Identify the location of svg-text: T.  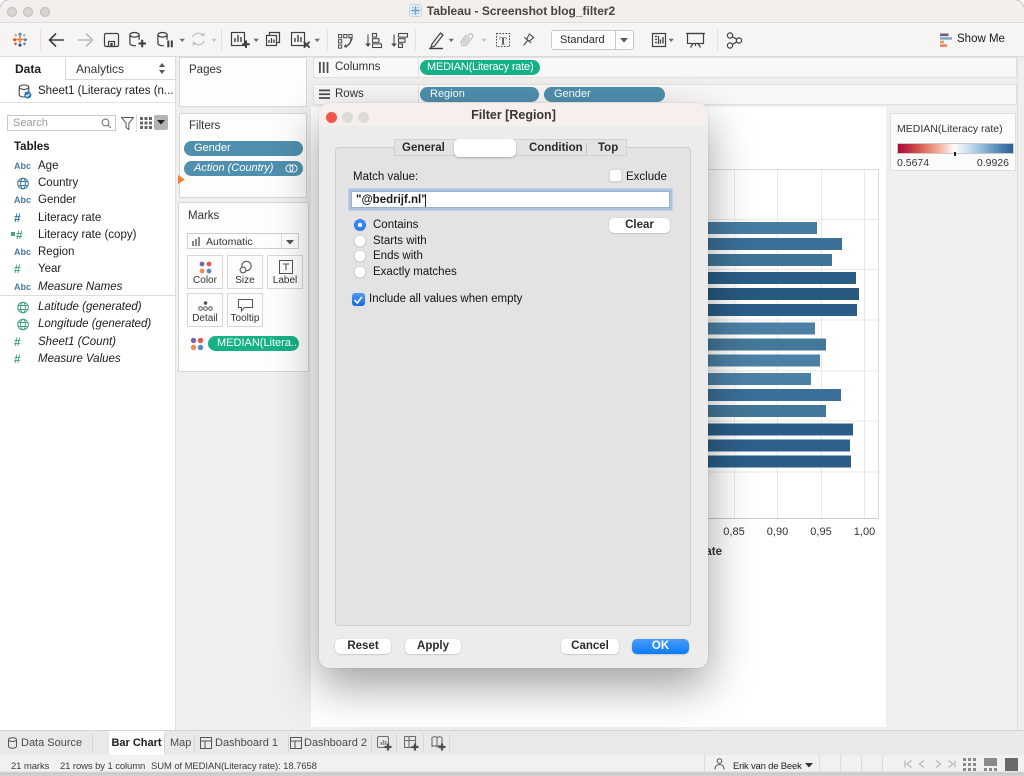
(503, 42).